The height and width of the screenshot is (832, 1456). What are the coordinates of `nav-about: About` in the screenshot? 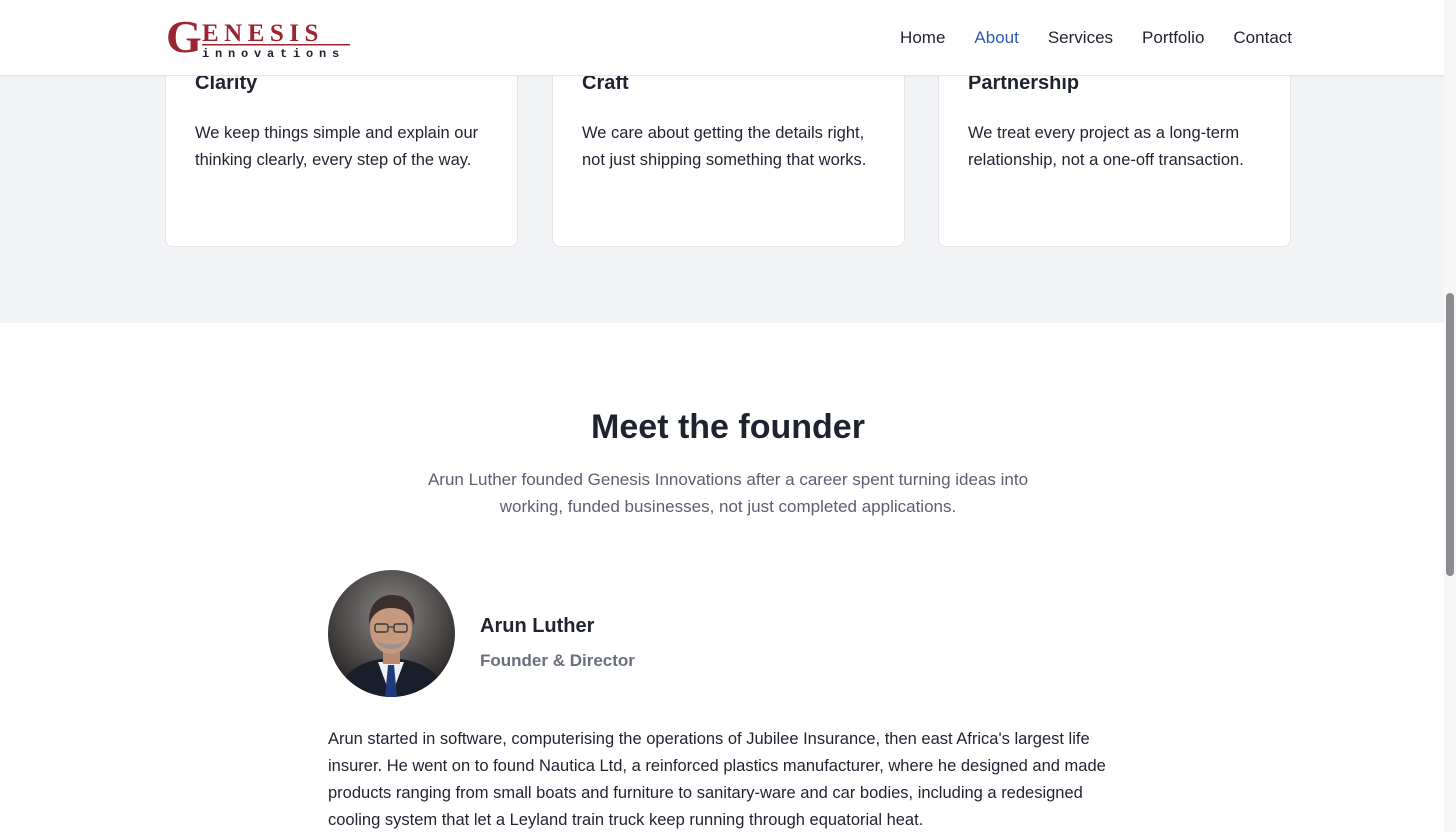 It's located at (996, 38).